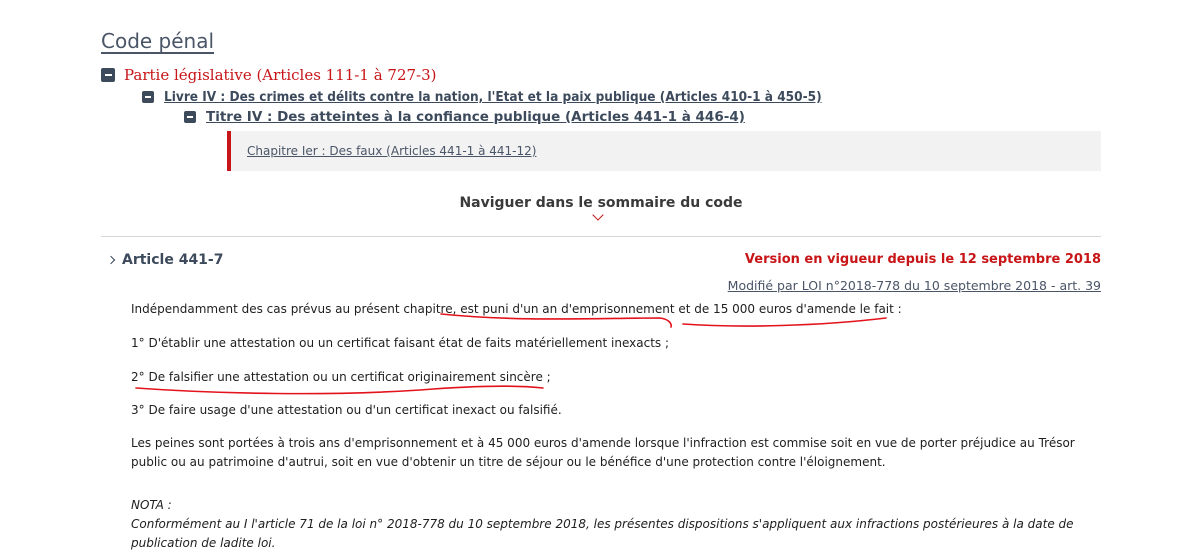 The height and width of the screenshot is (556, 1196). I want to click on nav-summary-label: Naviguer dans le sommaire du code, so click(600, 203).